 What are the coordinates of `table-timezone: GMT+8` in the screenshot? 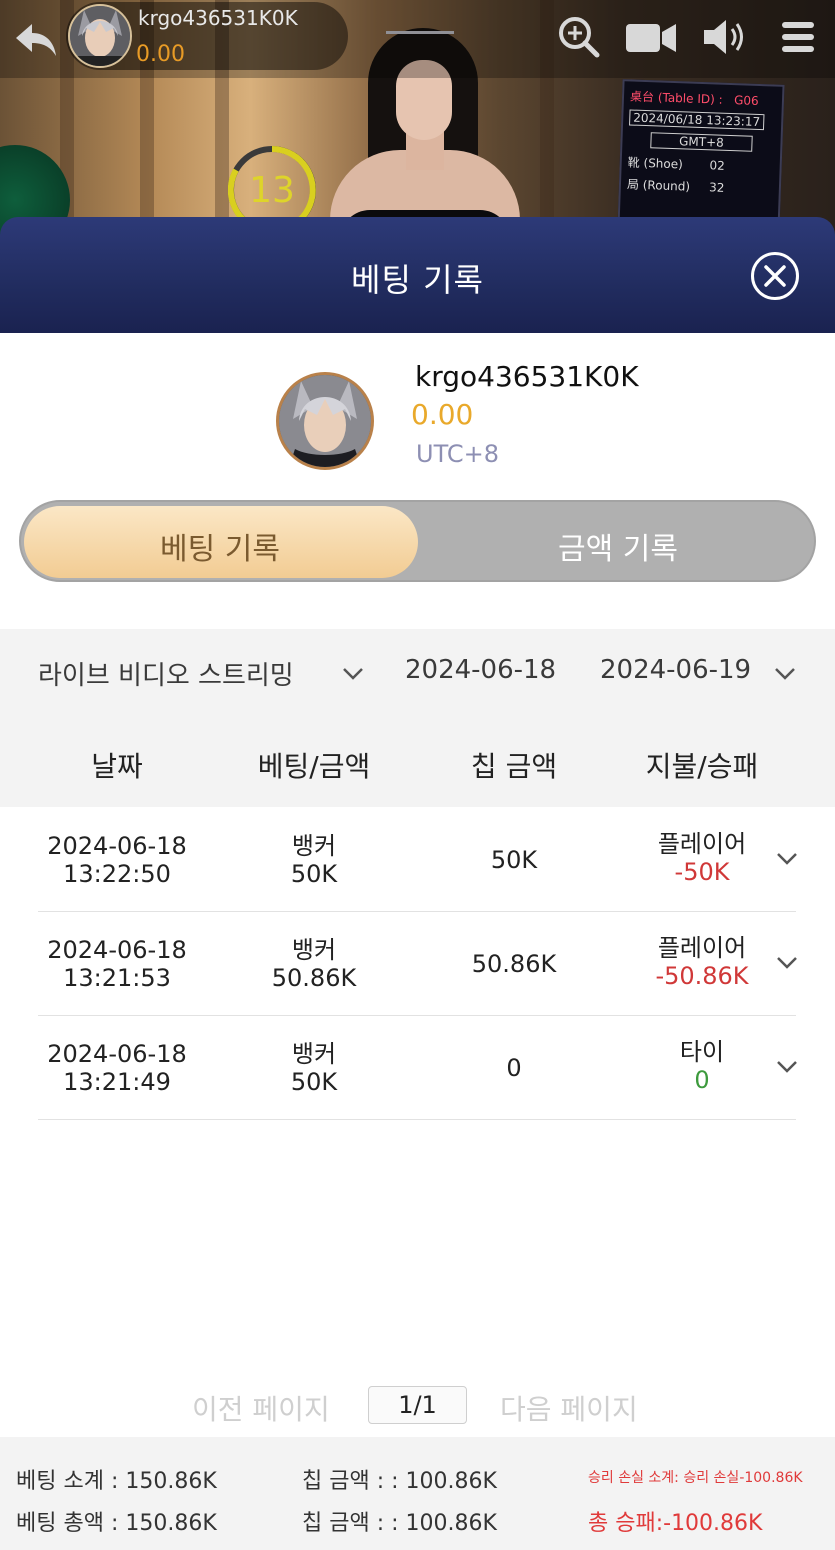 It's located at (701, 142).